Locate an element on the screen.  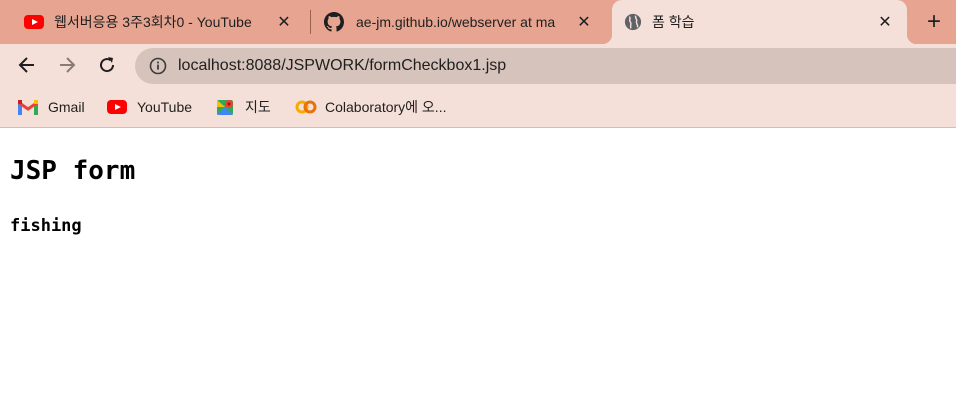
tab-title: 웹서버응용 3주3회차0 - YouTube is located at coordinates (153, 22).